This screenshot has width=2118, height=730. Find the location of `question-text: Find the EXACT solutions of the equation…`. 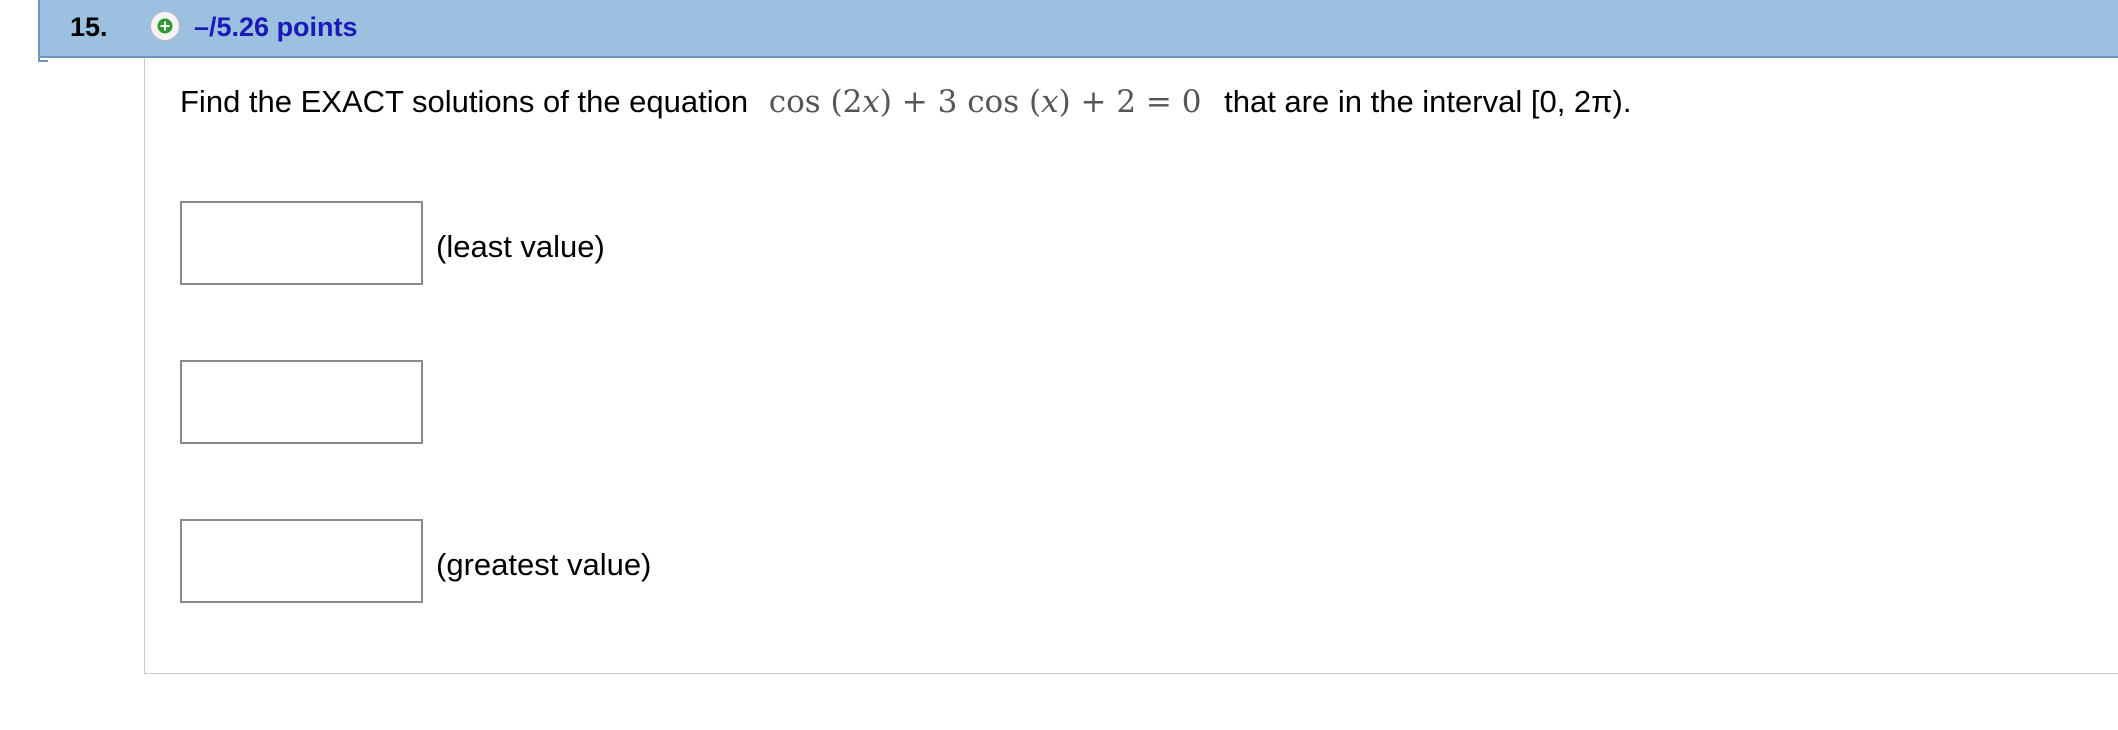

question-text: Find the EXACT solutions of the equation… is located at coordinates (905, 102).